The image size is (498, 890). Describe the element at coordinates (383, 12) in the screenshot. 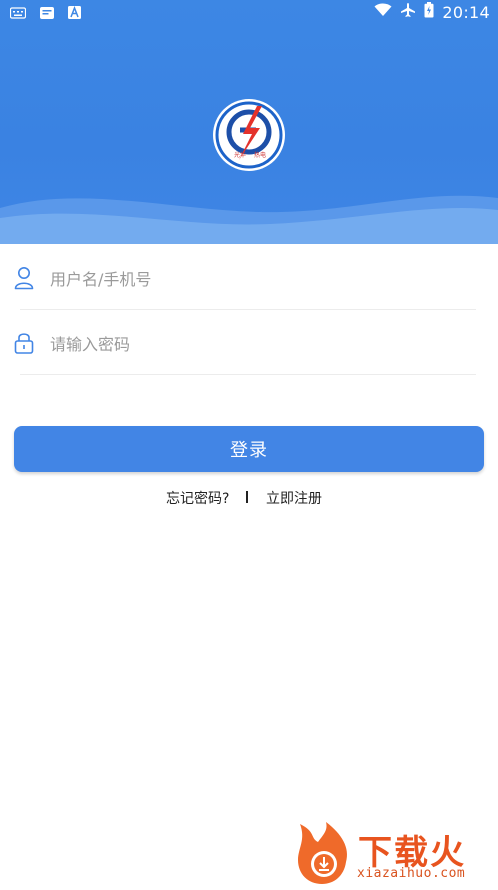

I see `wifi-icon` at that location.